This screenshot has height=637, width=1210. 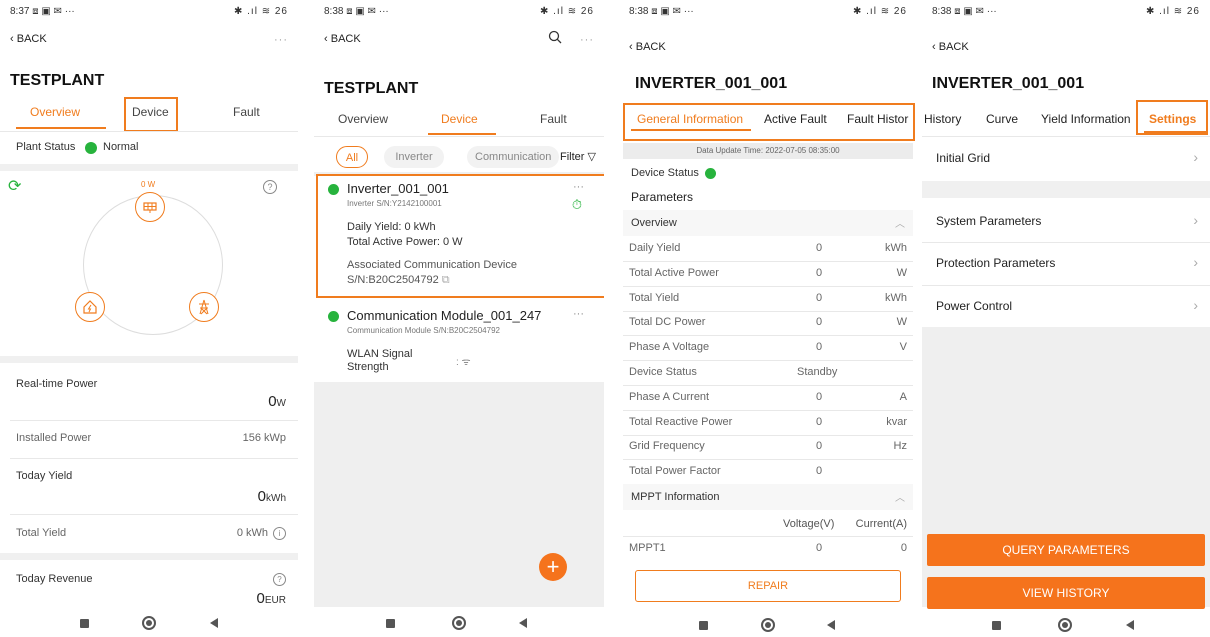 I want to click on settings-item-label: System Parameters, so click(x=989, y=221).